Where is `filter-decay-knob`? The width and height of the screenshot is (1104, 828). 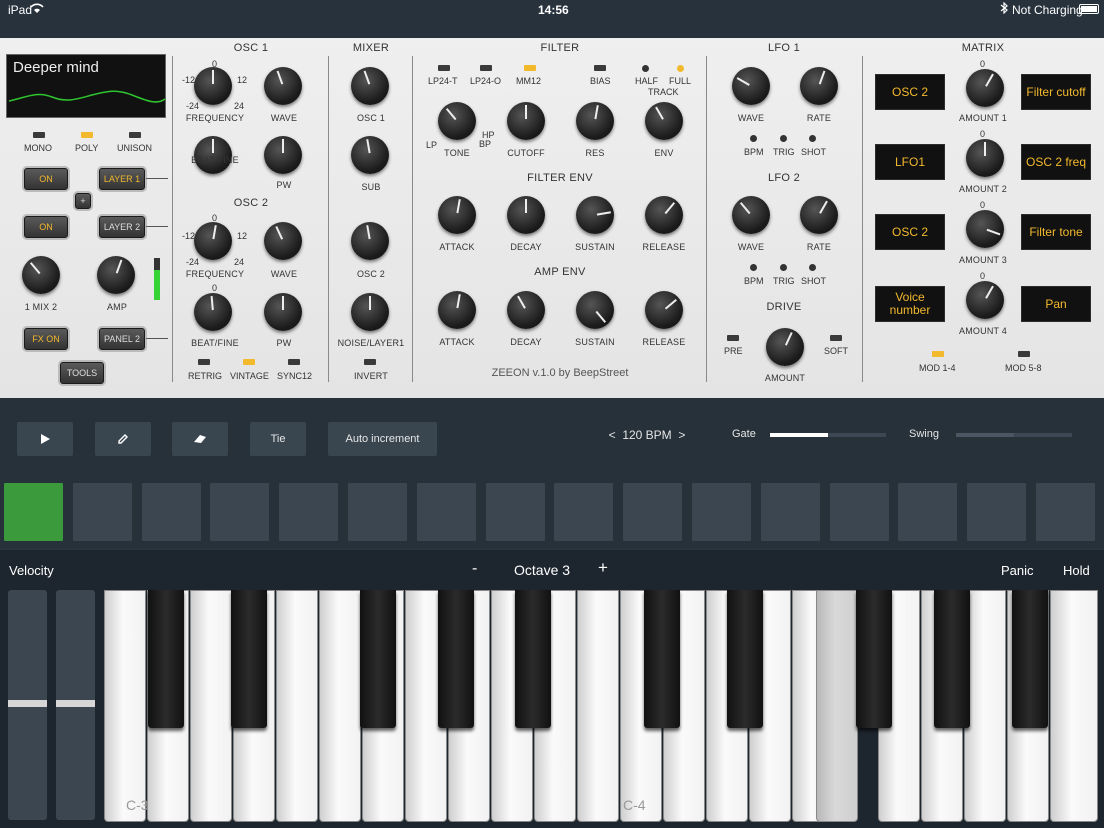 filter-decay-knob is located at coordinates (526, 215).